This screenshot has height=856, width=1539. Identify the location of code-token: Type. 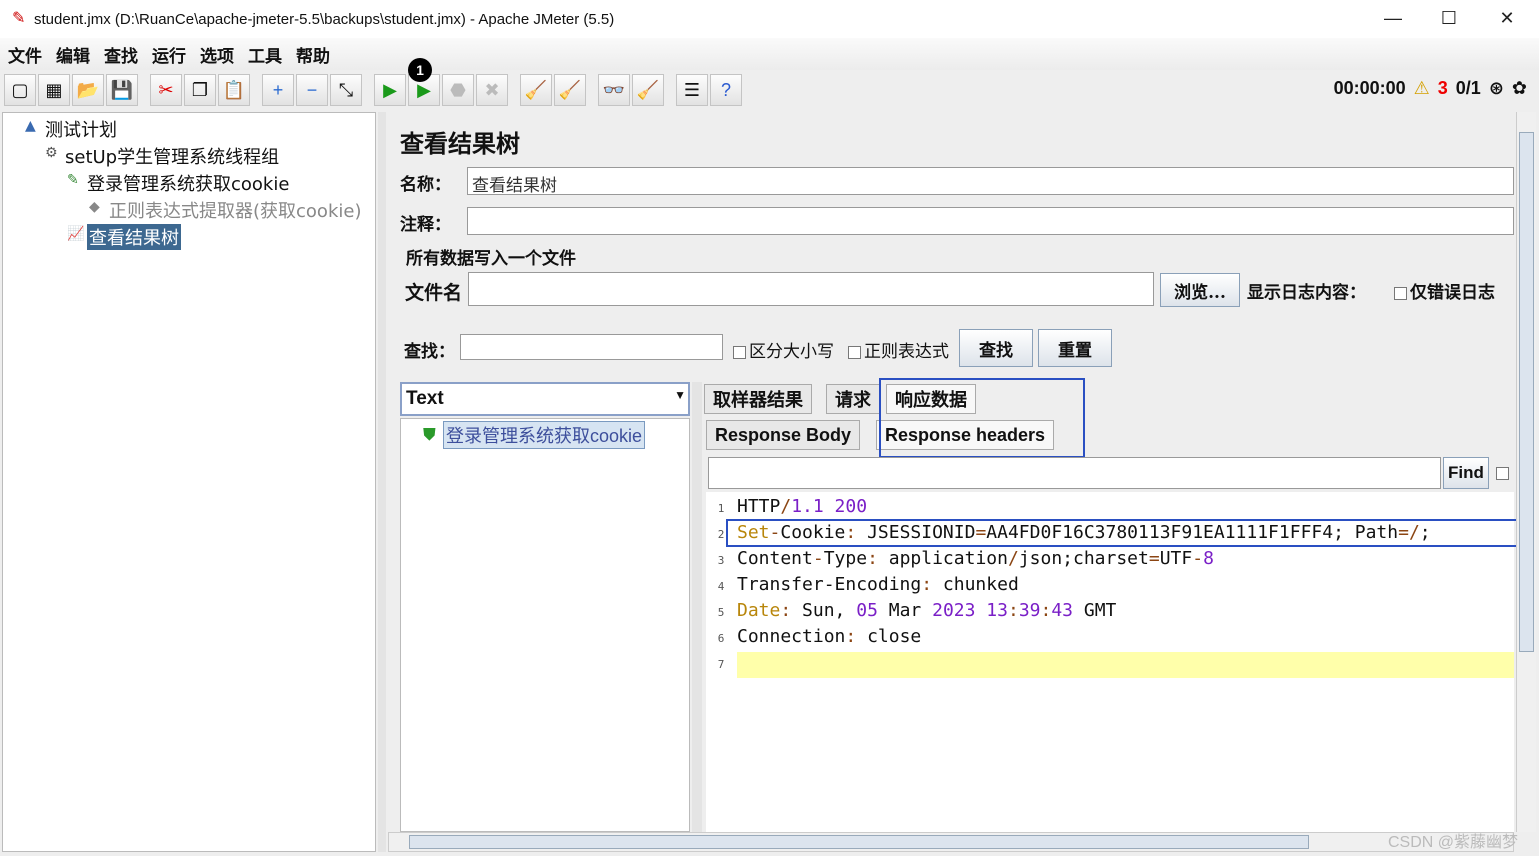
(845, 558).